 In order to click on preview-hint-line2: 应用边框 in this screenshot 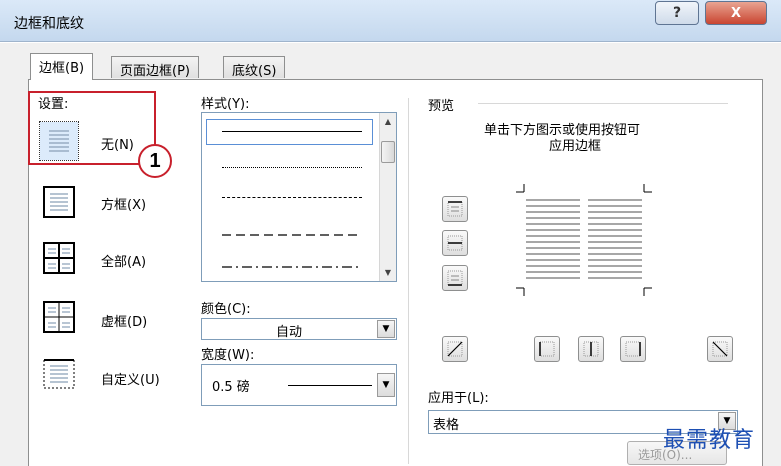, I will do `click(575, 146)`.